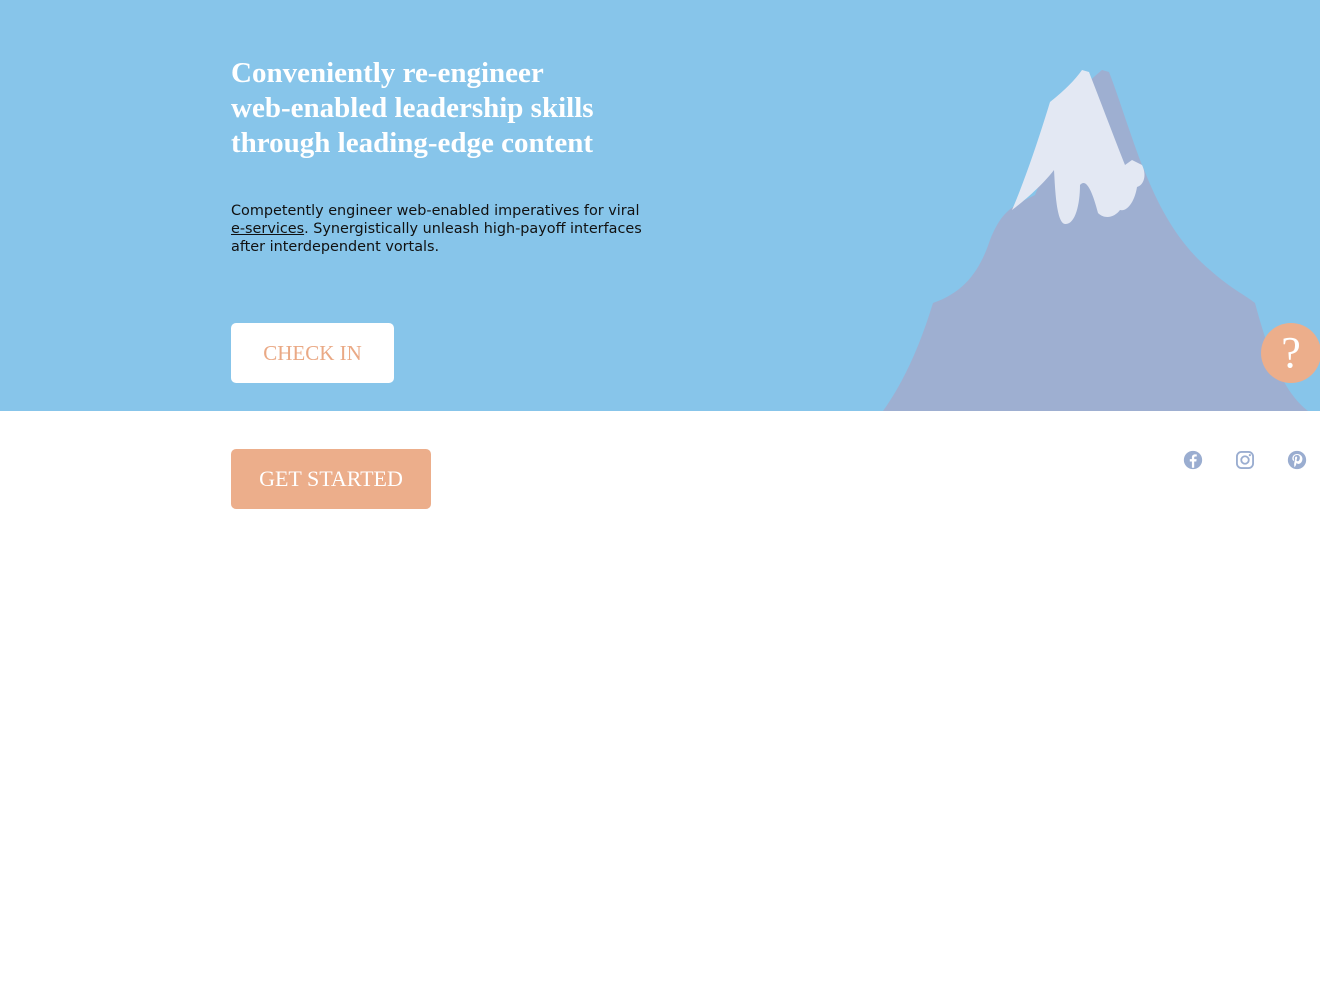 The image size is (1326, 999). Describe the element at coordinates (1290, 353) in the screenshot. I see `help-button: ?` at that location.